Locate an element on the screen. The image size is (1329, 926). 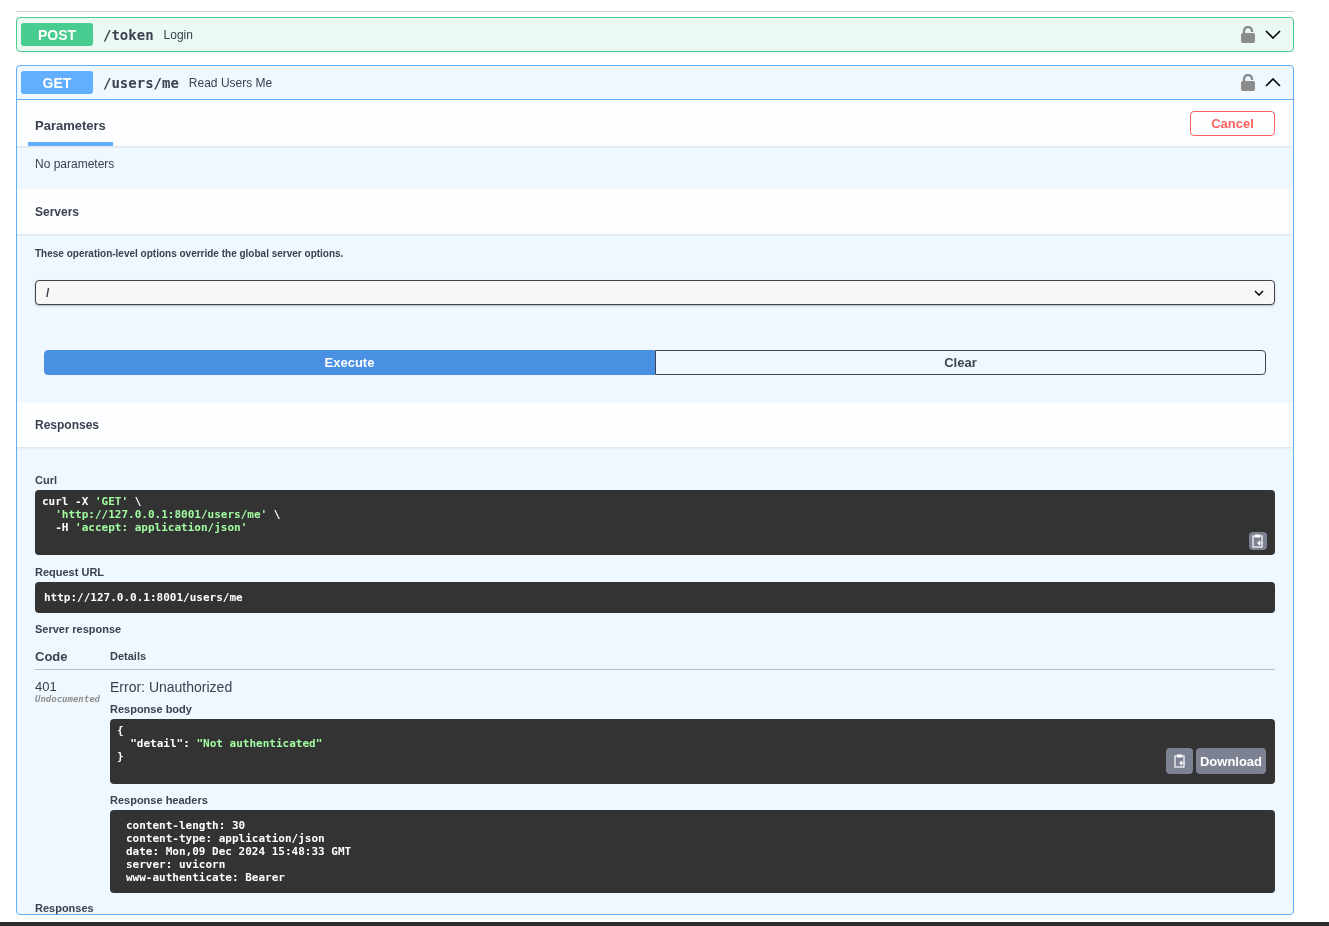
empty-message: No parameters is located at coordinates (75, 164).